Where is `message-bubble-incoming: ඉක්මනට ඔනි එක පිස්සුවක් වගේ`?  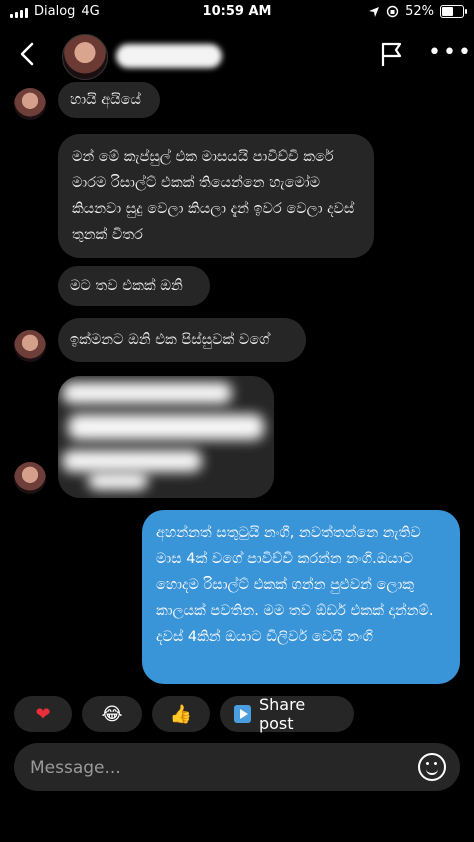
message-bubble-incoming: ඉක්මනට ඔනි එක පිස්සුවක් වගේ is located at coordinates (182, 340).